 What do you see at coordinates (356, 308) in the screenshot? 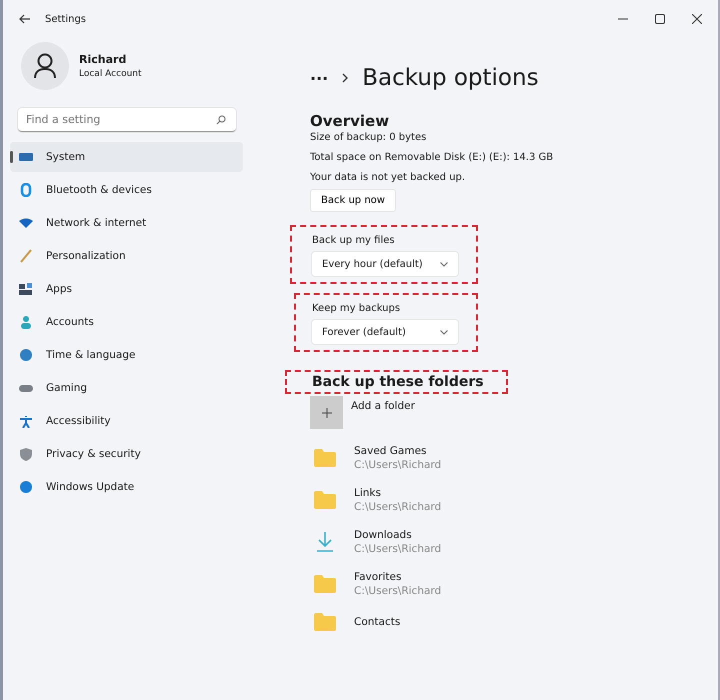
I see `setting-label: Keep my backups` at bounding box center [356, 308].